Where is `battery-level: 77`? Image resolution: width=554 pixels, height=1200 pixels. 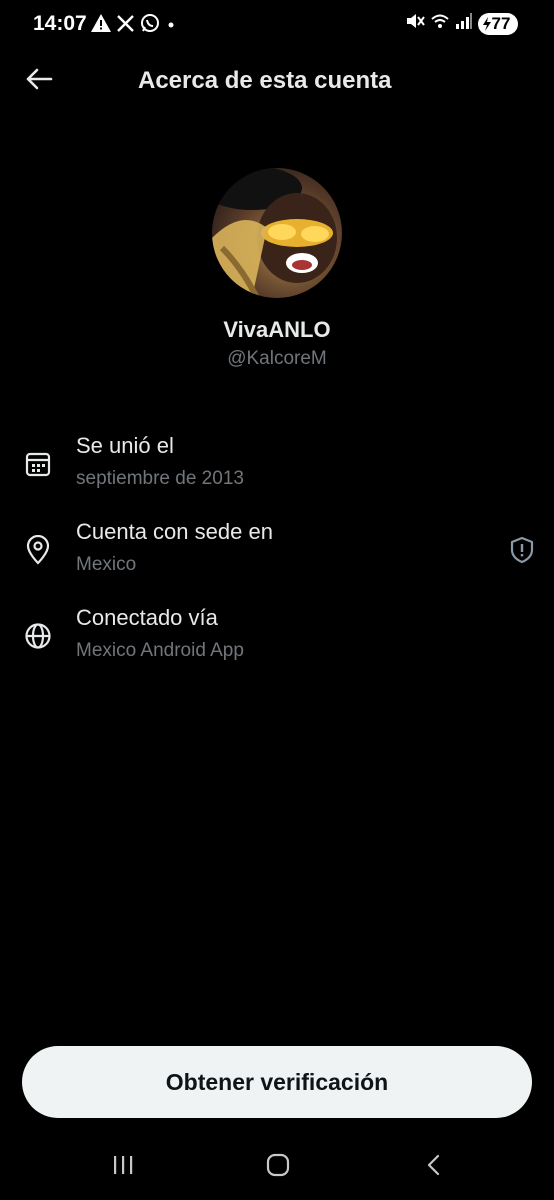
battery-level: 77 is located at coordinates (501, 23).